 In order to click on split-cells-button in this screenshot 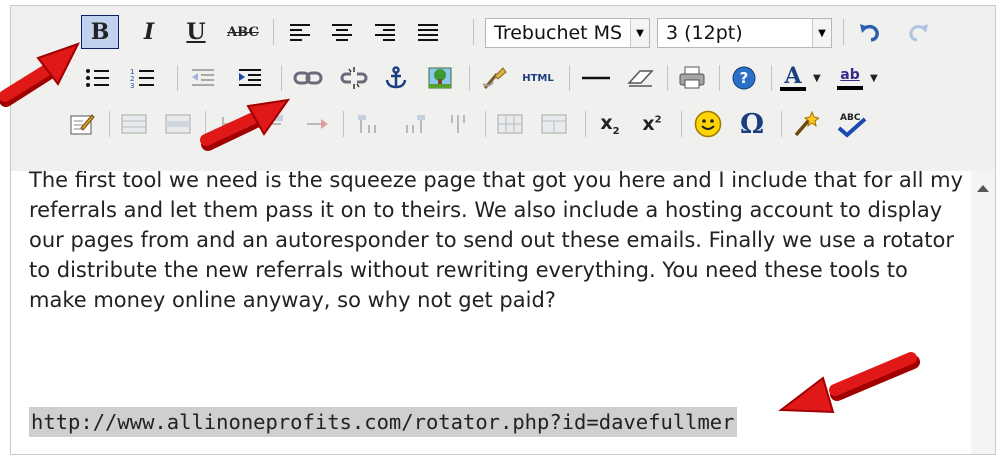, I will do `click(510, 124)`.